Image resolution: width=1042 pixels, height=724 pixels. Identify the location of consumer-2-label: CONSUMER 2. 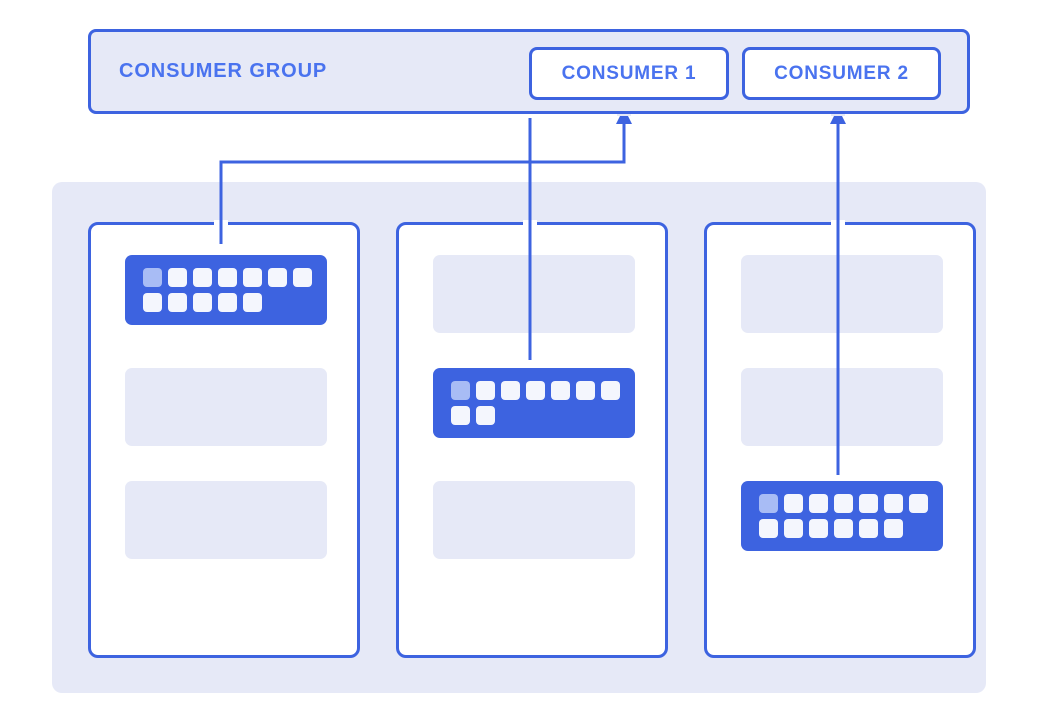
(841, 73).